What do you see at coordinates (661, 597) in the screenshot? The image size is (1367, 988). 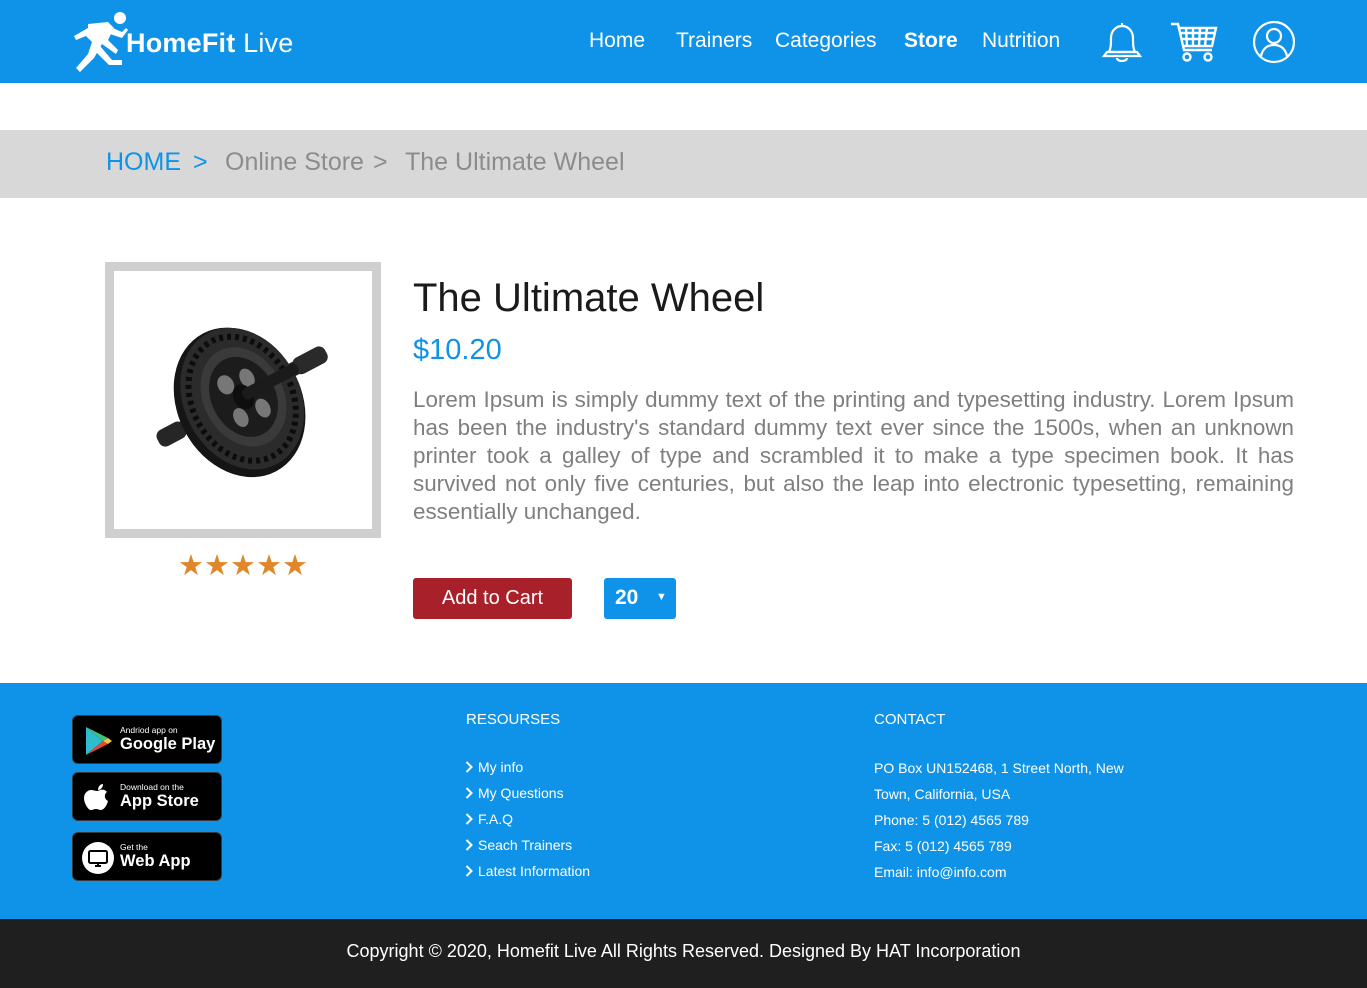 I see `chevron-down-icon: ▼` at bounding box center [661, 597].